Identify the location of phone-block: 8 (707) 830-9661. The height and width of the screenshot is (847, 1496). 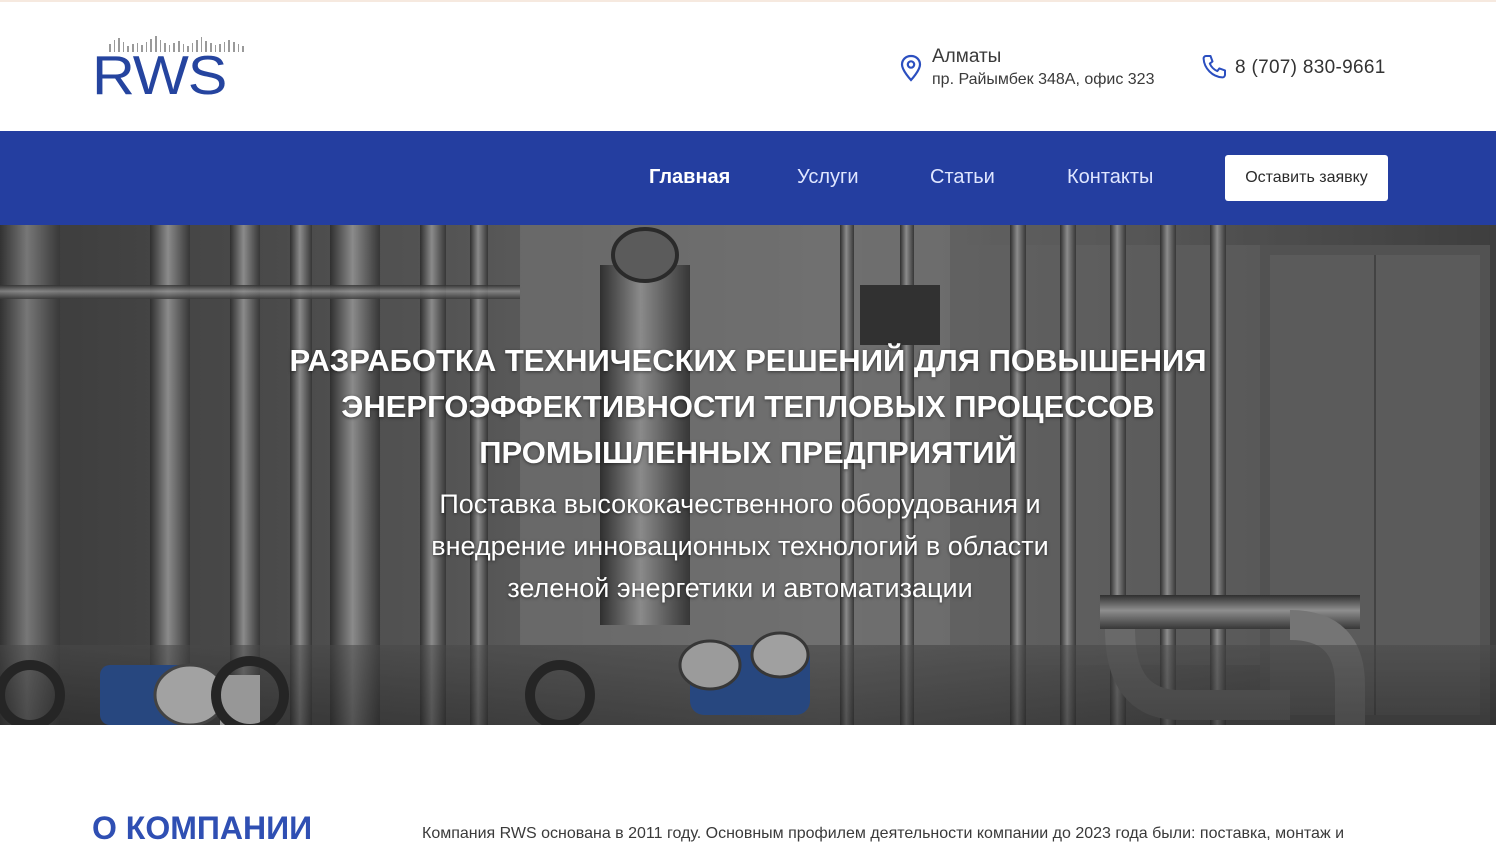
(1300, 68).